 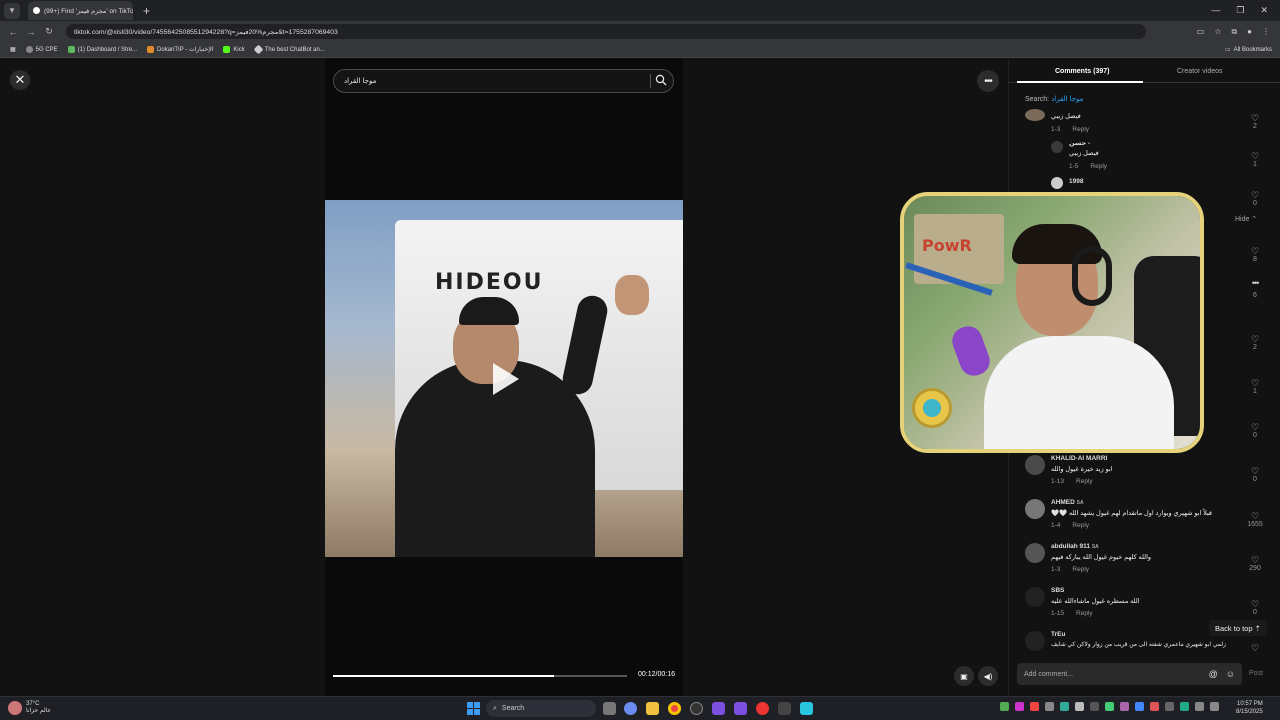 I want to click on weather-widget: 37°C عالم حزانا, so click(x=29, y=708).